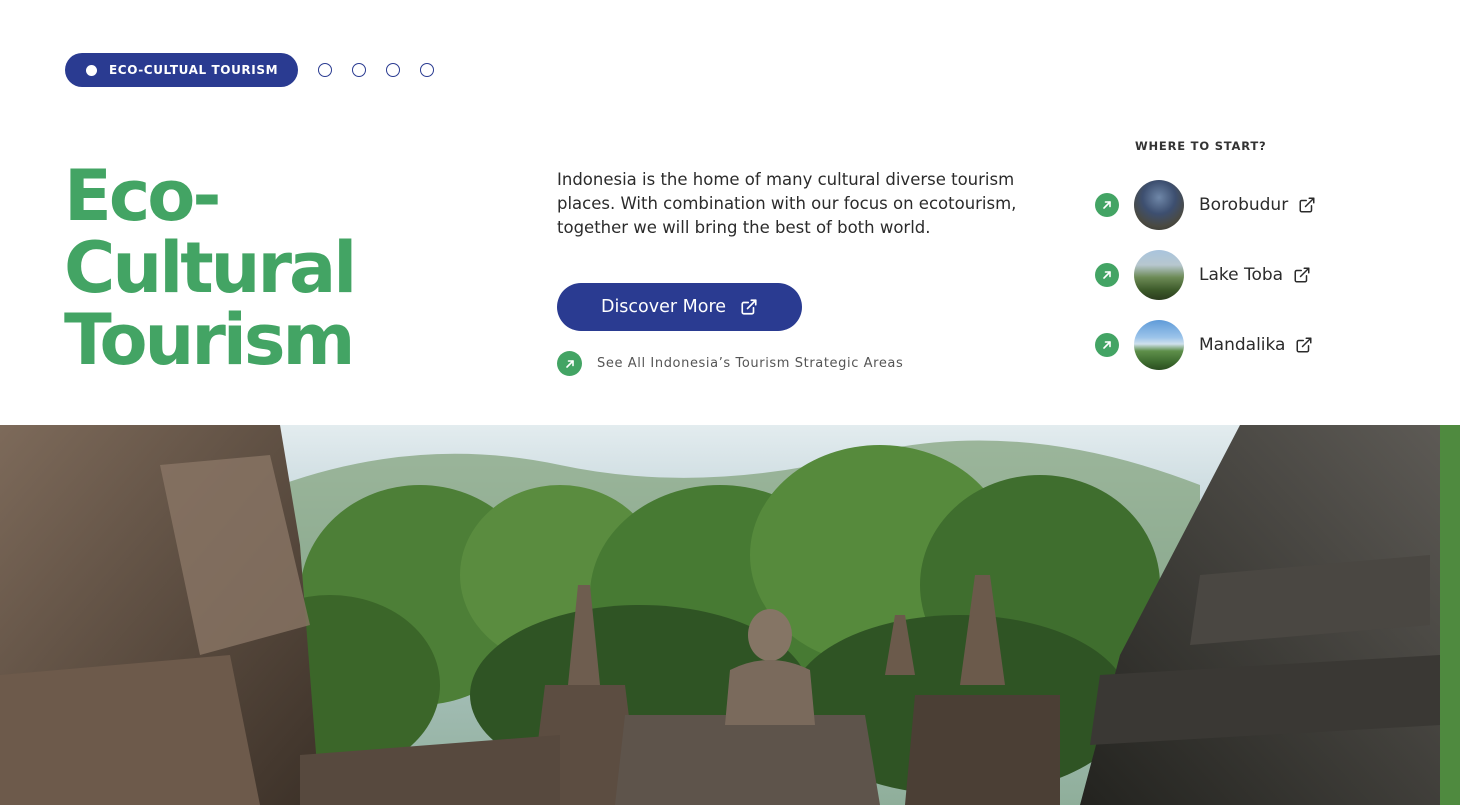 This screenshot has height=805, width=1460. I want to click on discover-more-button: Discover More, so click(679, 307).